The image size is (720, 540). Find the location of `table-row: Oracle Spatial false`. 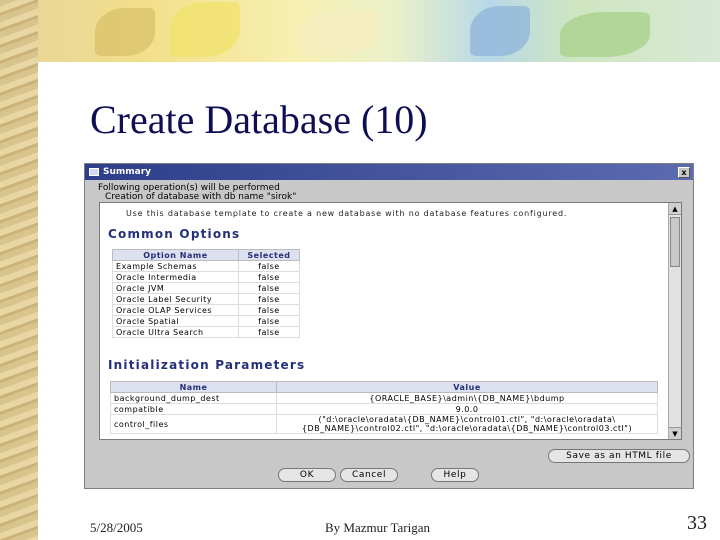

table-row: Oracle Spatial false is located at coordinates (206, 321).